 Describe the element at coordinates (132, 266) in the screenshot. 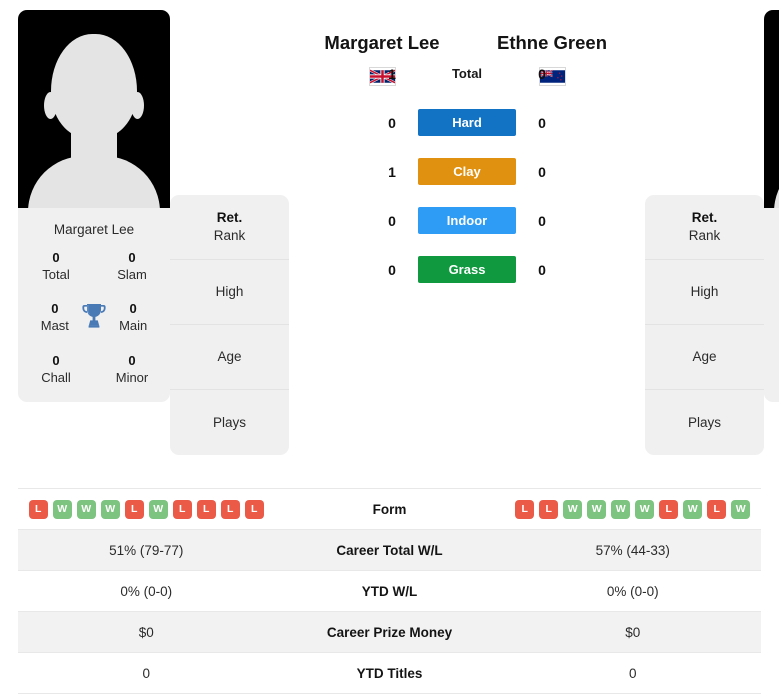

I see `trophy-slam: 0 Slam` at that location.